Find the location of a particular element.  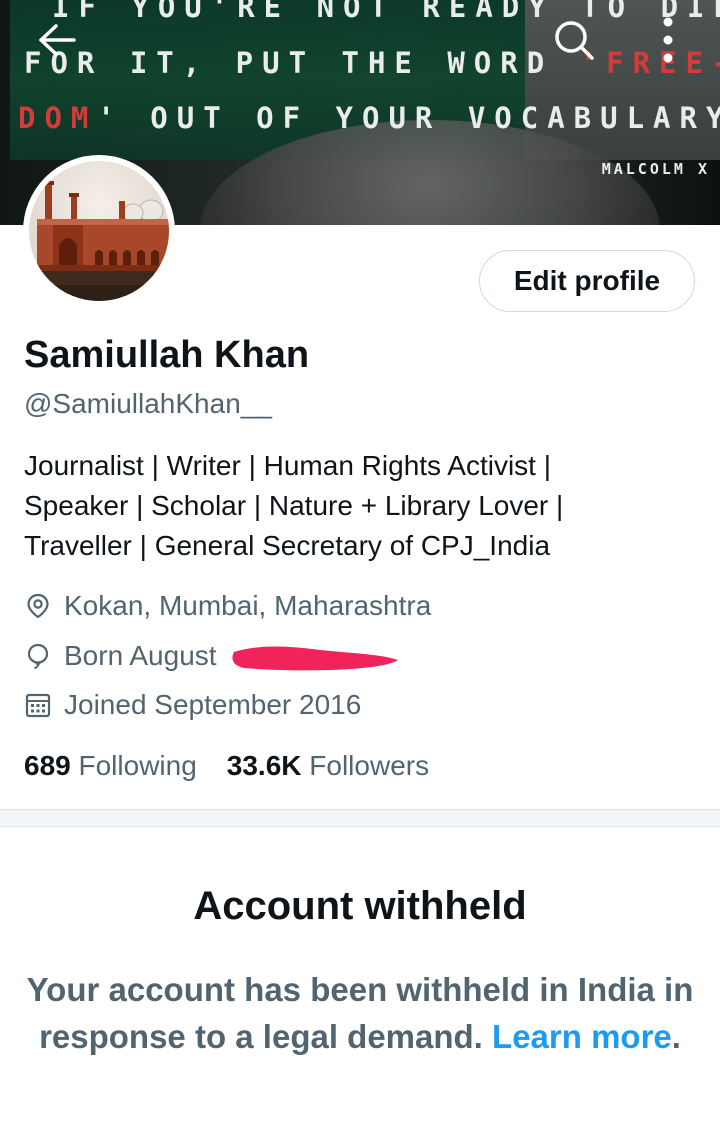

profile-location: Kokan, Mumbai, Maharashtra is located at coordinates (227, 606).